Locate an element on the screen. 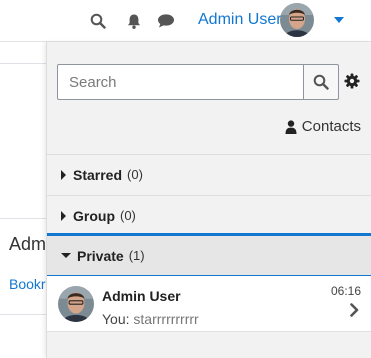 This screenshot has height=358, width=371. top-navbar: Admin User is located at coordinates (185, 21).